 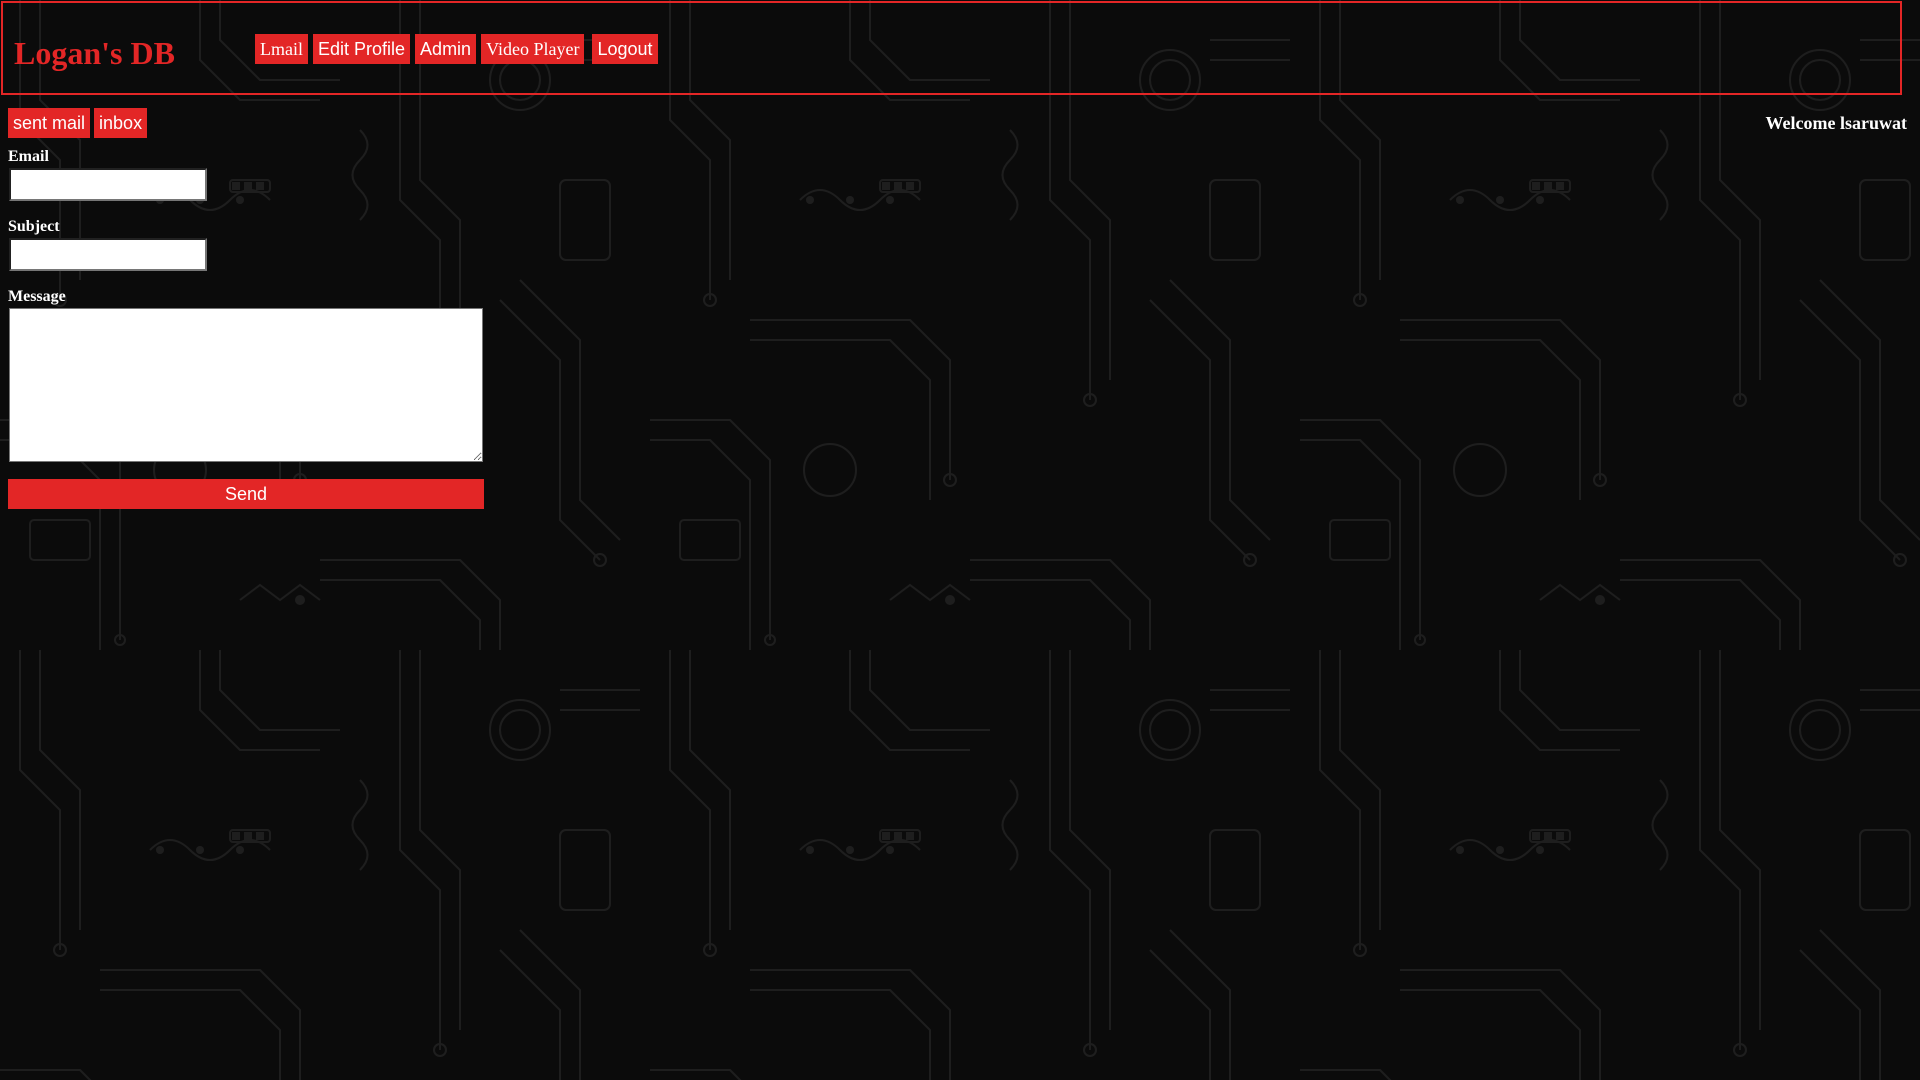 I want to click on message-textarea, so click(x=246, y=385).